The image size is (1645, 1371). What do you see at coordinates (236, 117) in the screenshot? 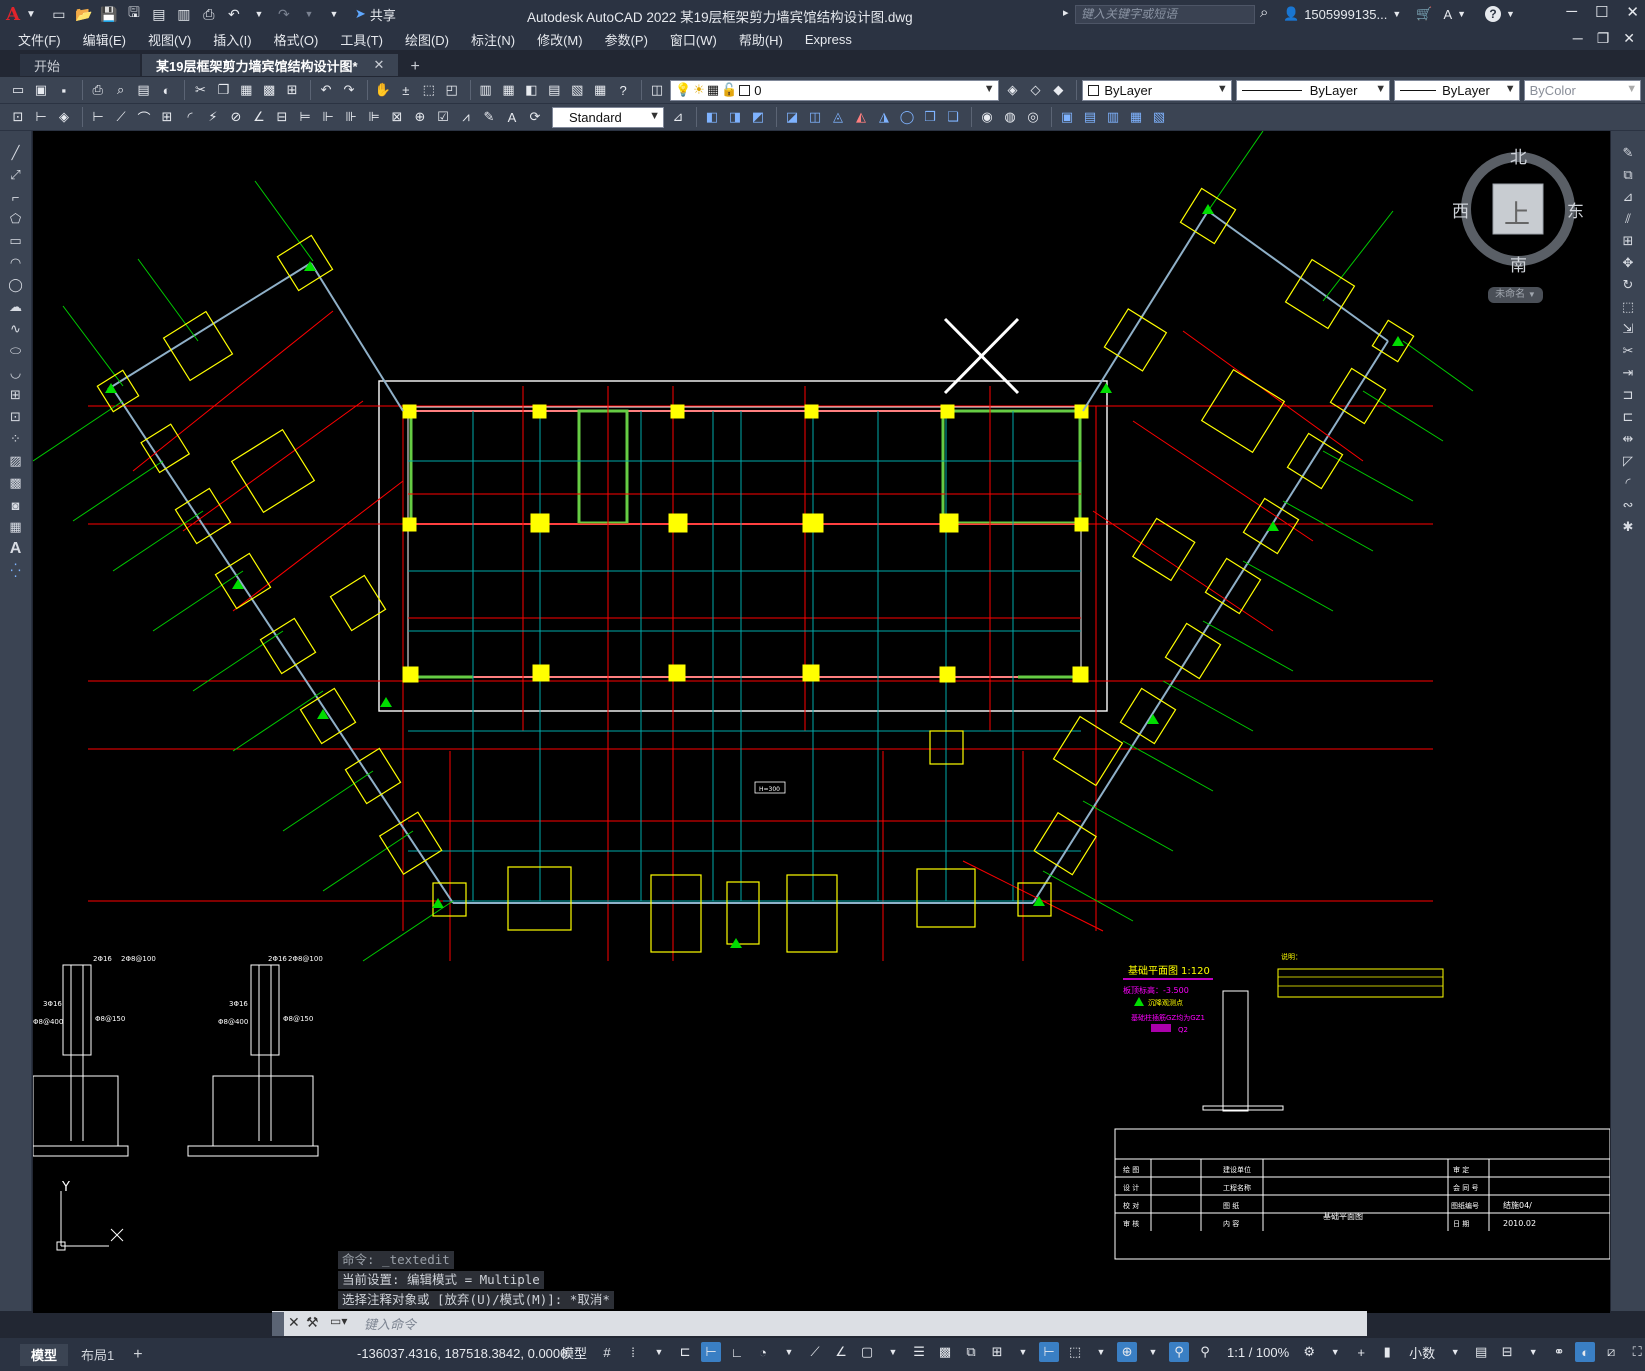
I see `diameter-dim-icon: ⊘` at bounding box center [236, 117].